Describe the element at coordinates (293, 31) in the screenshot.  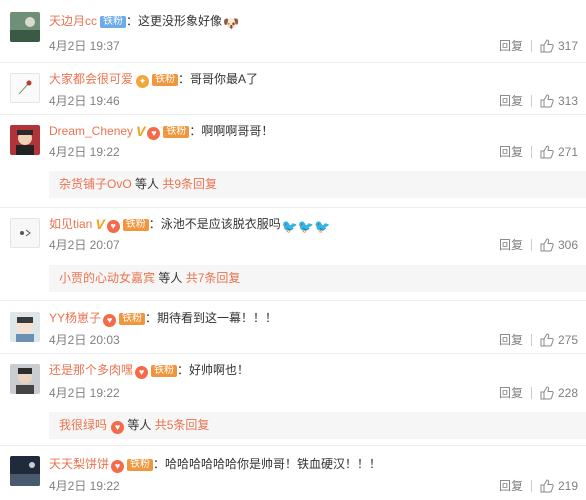
I see `comment-item: 天边月cc 铁粉 ：这更没形象好像🐶 4月2日 19:37 回复 317` at that location.